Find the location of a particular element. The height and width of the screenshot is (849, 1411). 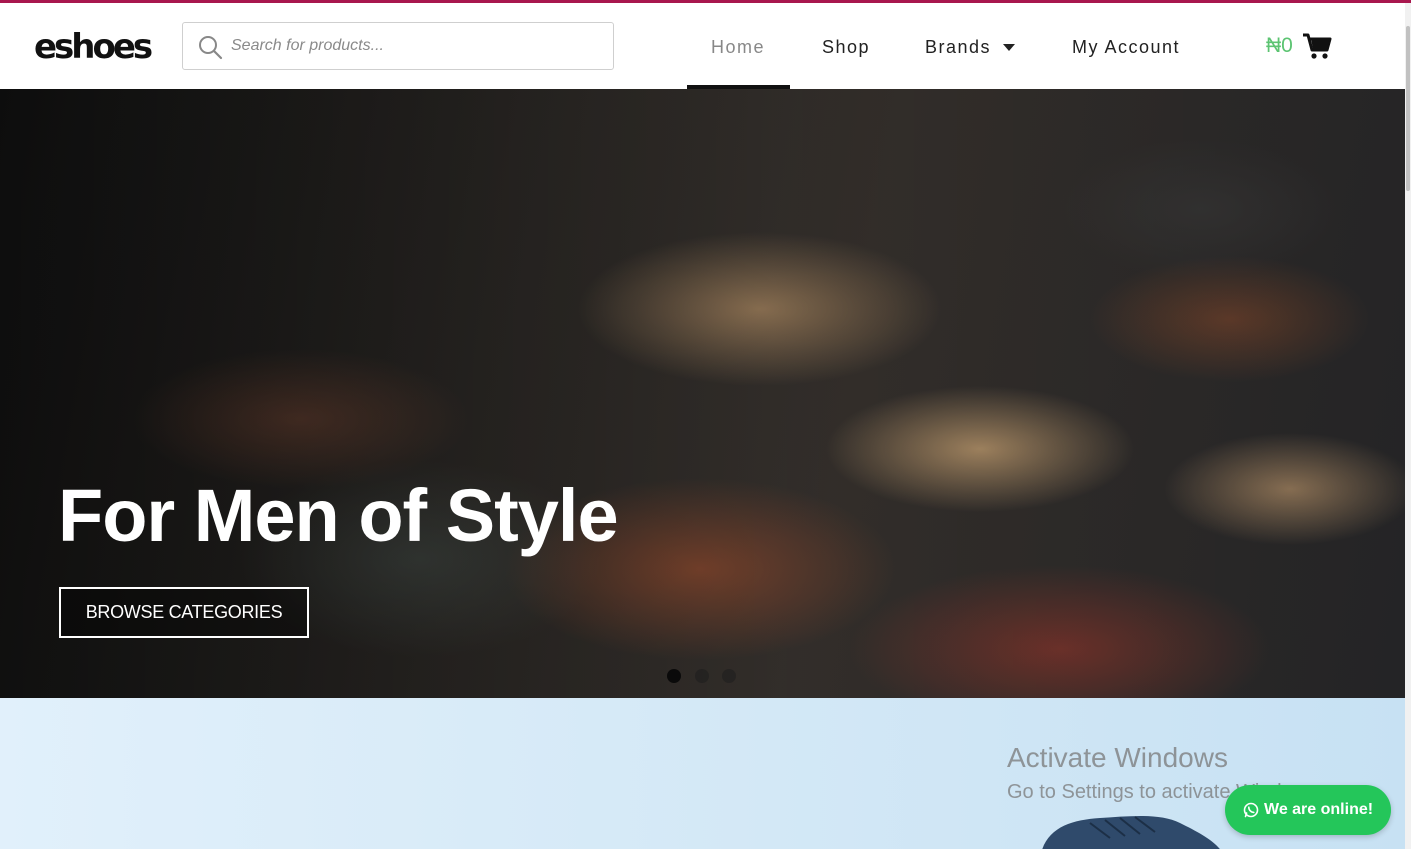

shoe-image is located at coordinates (1131, 832).